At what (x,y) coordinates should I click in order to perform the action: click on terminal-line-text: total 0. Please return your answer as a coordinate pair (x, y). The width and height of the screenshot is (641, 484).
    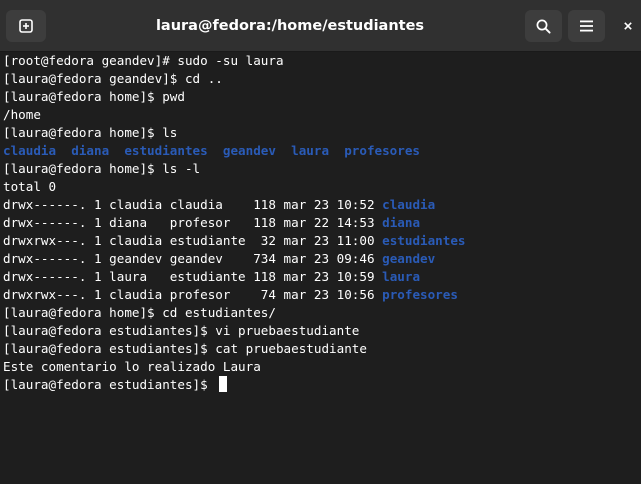
    Looking at the image, I should click on (30, 186).